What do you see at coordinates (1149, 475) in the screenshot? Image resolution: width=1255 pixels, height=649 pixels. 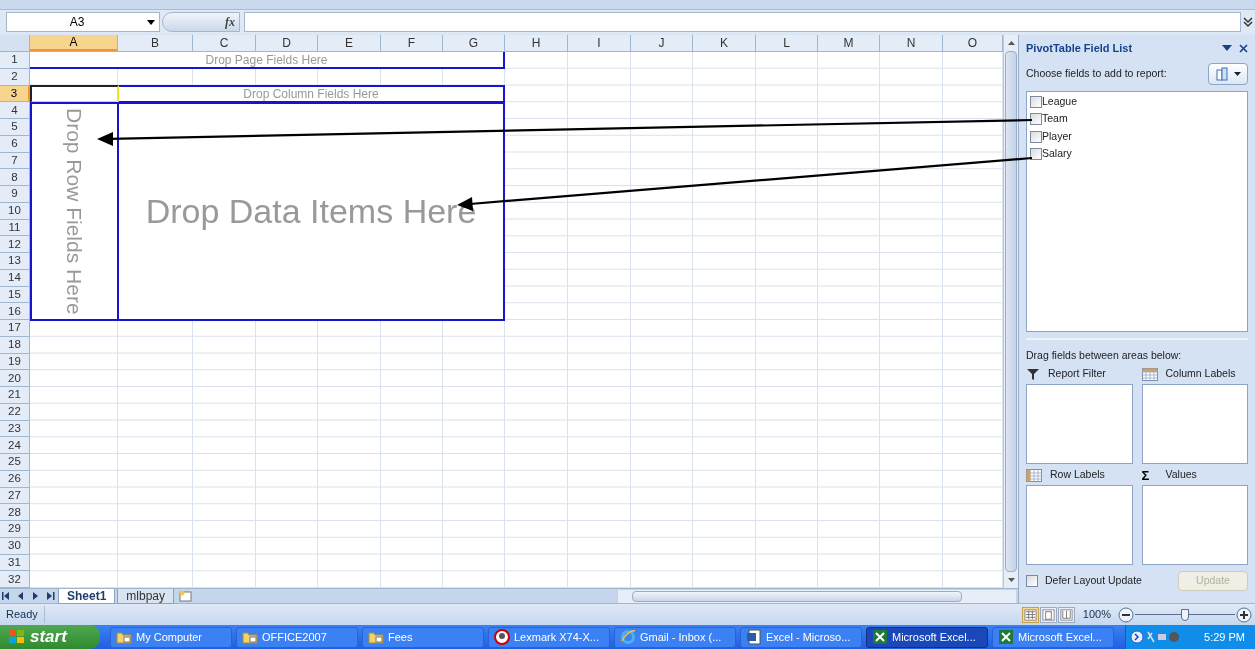 I see `sigma-icon: Σ` at bounding box center [1149, 475].